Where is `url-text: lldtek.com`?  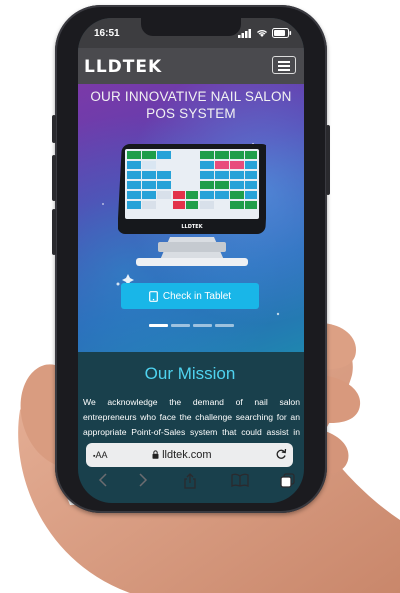
url-text: lldtek.com is located at coordinates (182, 455).